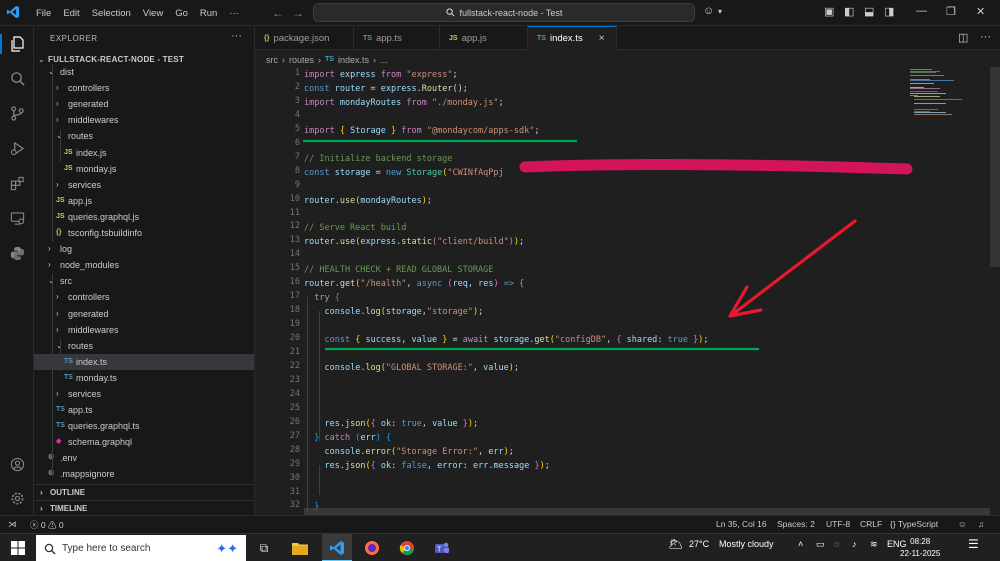 The height and width of the screenshot is (561, 1000). What do you see at coordinates (144, 474) in the screenshot?
I see `tree-item: ⚙.mappsignore` at bounding box center [144, 474].